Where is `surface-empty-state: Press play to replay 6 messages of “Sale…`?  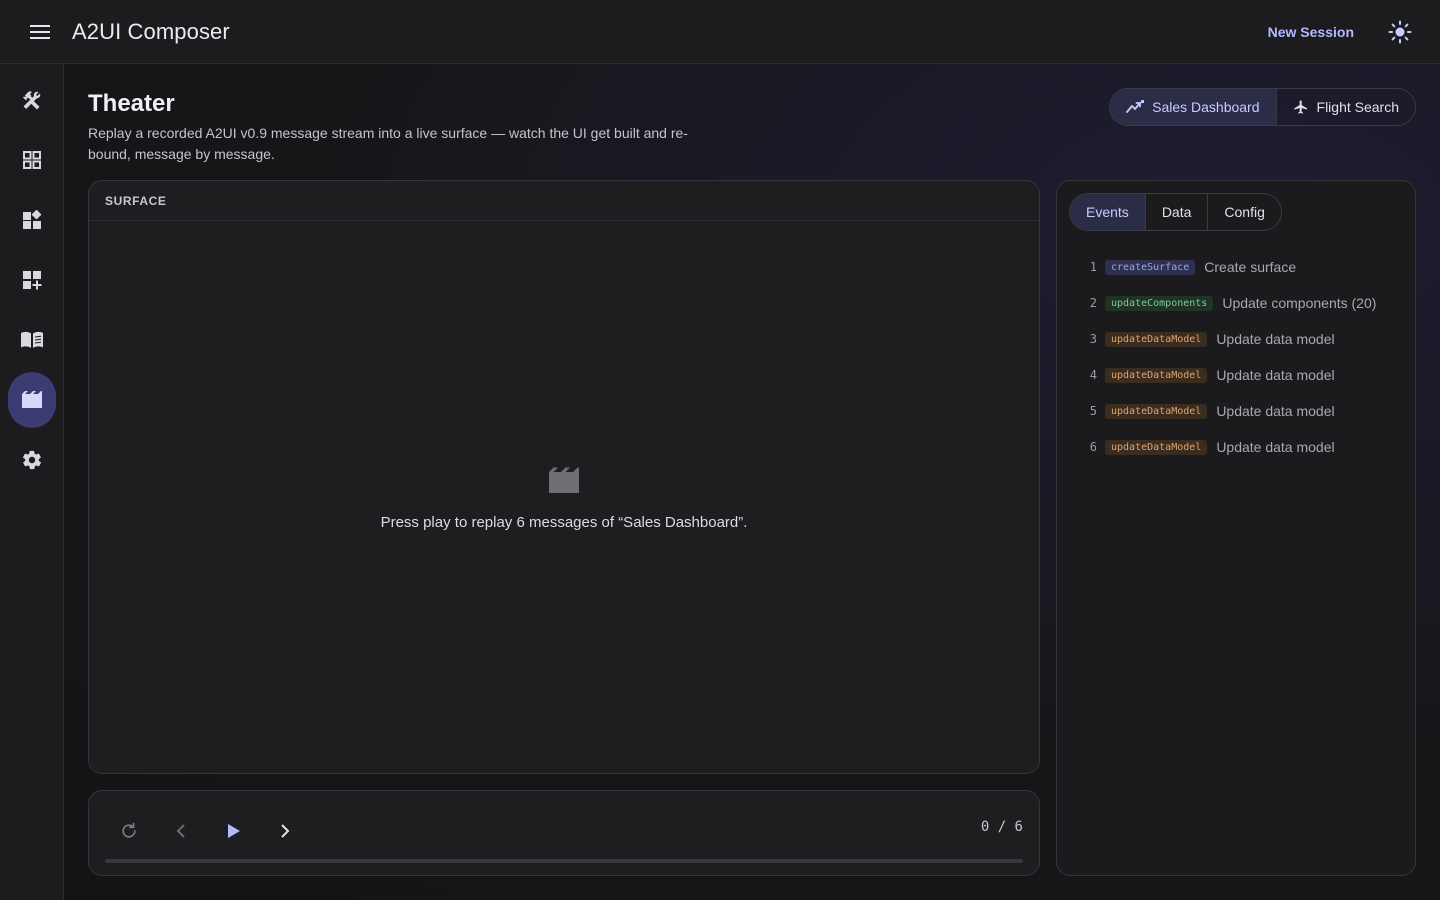
surface-empty-state: Press play to replay 6 messages of “Sale… is located at coordinates (564, 498).